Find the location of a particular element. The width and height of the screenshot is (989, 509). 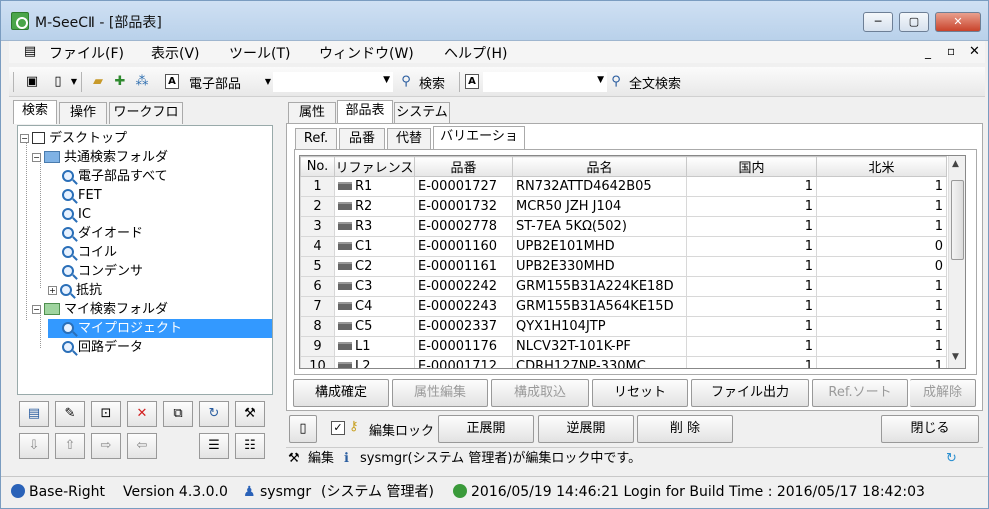

tree-item-resistor: + 抵抗 is located at coordinates (75, 290).